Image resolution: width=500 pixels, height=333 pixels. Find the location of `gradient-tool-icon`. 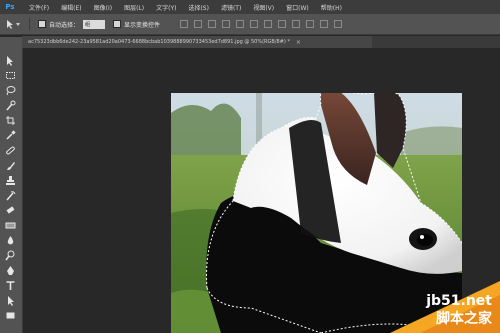

gradient-tool-icon is located at coordinates (10, 225).